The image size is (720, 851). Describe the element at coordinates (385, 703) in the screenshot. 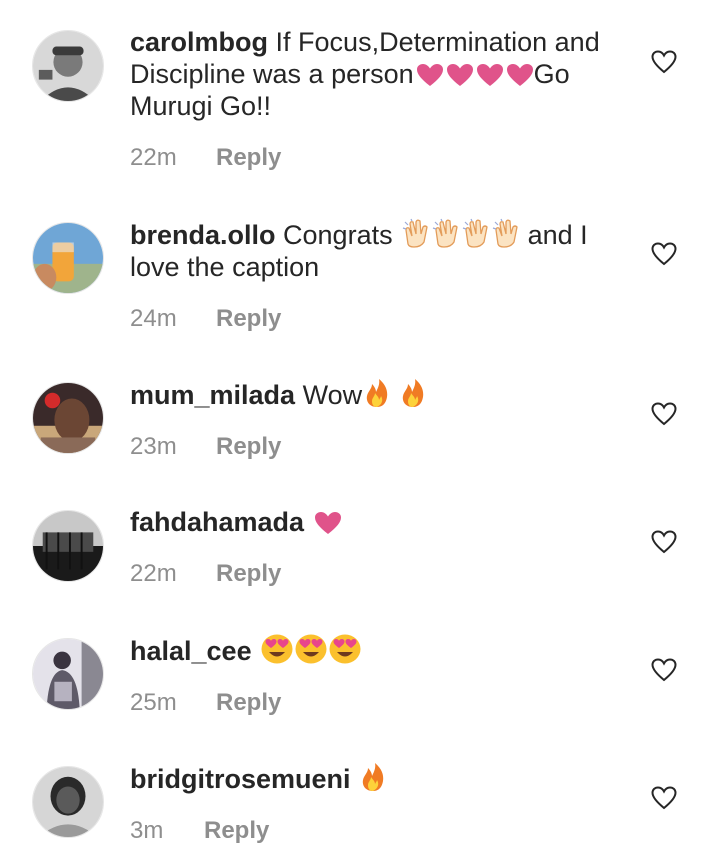

I see `comment-meta: 25m Reply` at that location.